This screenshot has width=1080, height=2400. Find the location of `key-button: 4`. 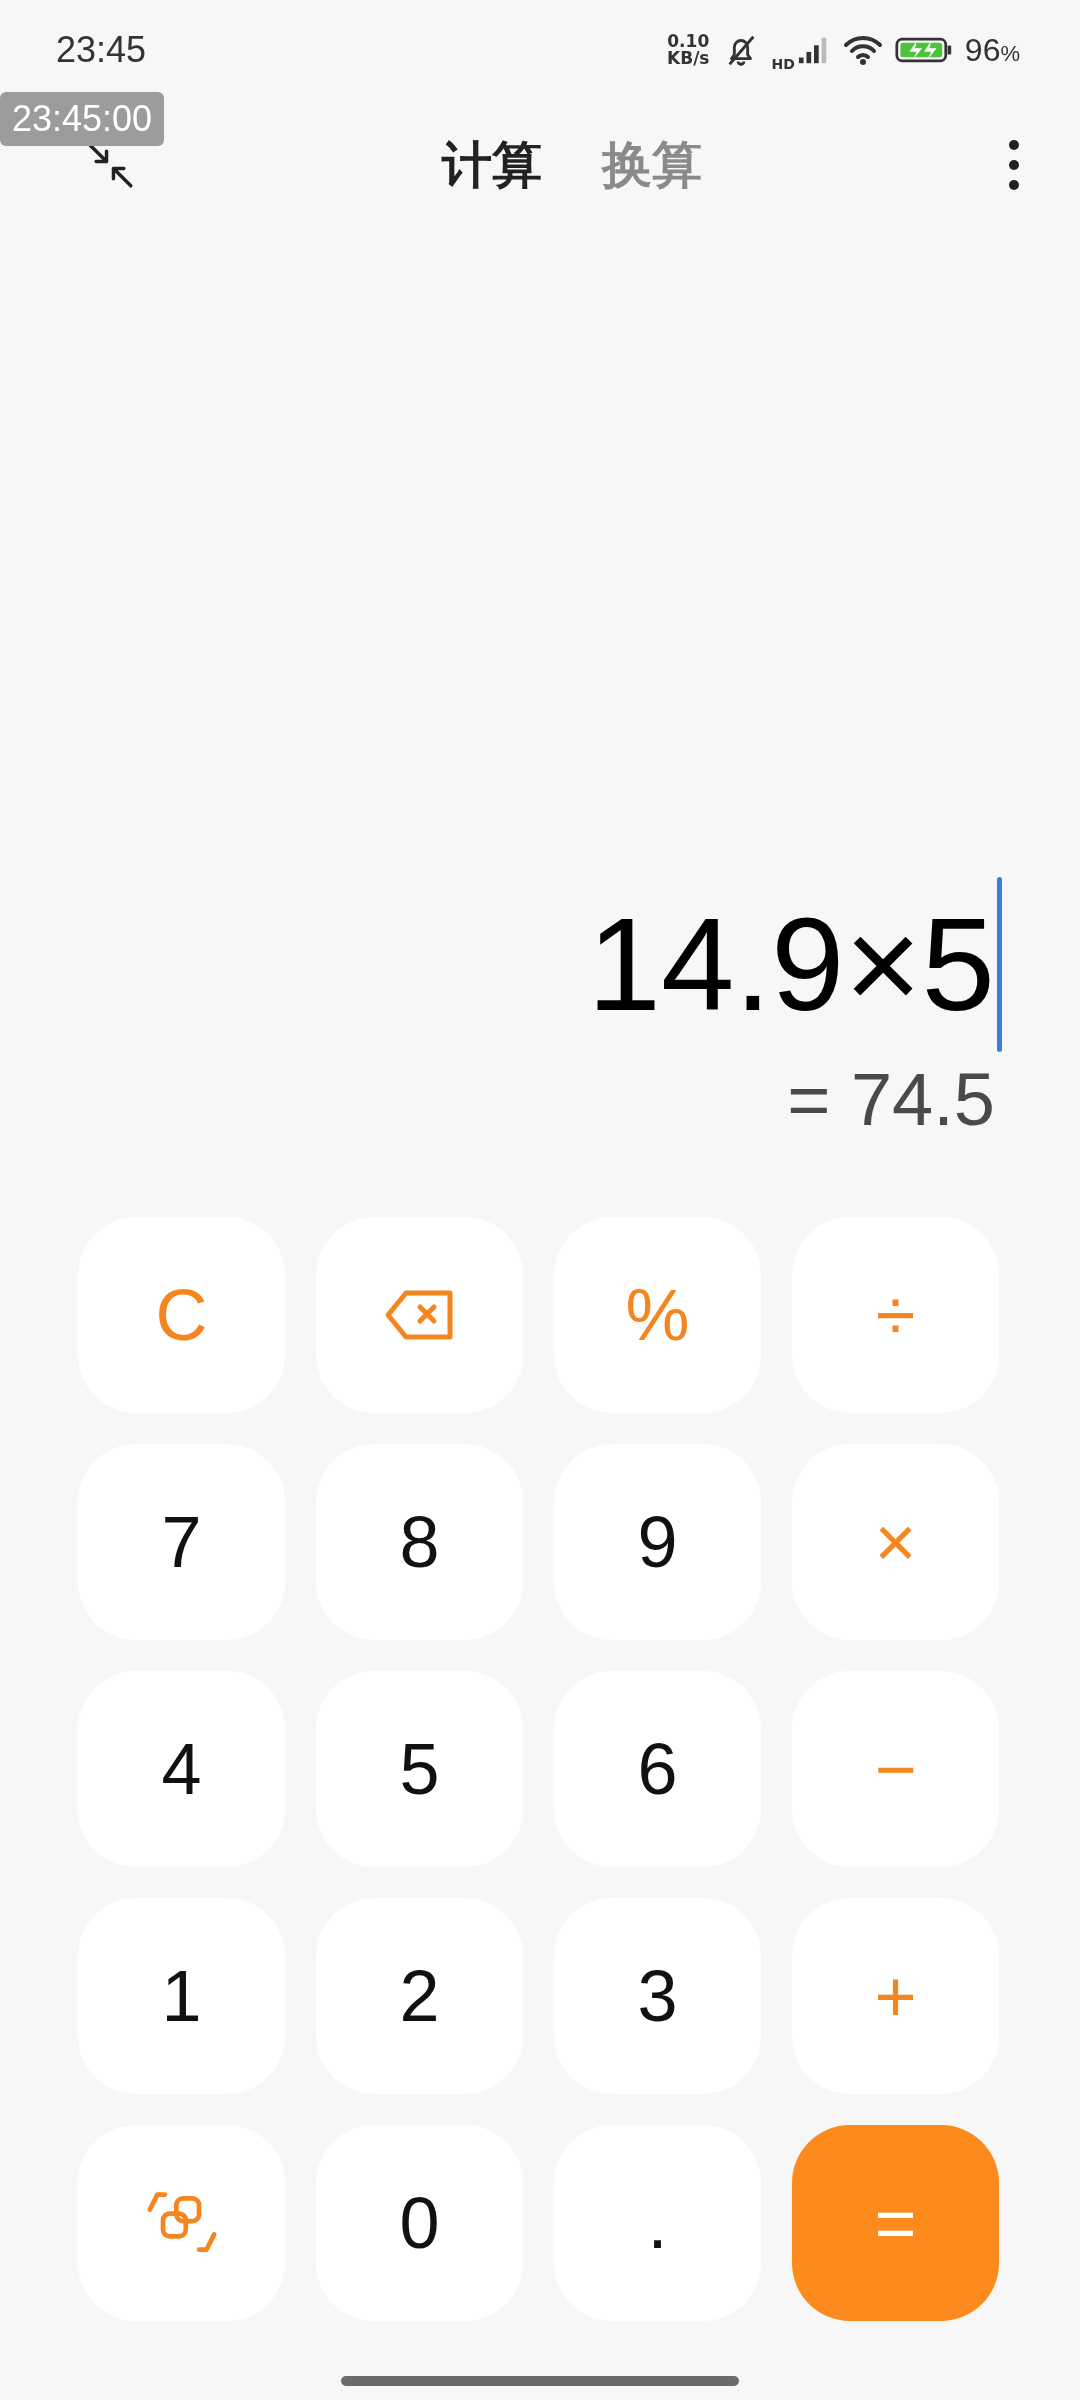

key-button: 4 is located at coordinates (181, 1769).